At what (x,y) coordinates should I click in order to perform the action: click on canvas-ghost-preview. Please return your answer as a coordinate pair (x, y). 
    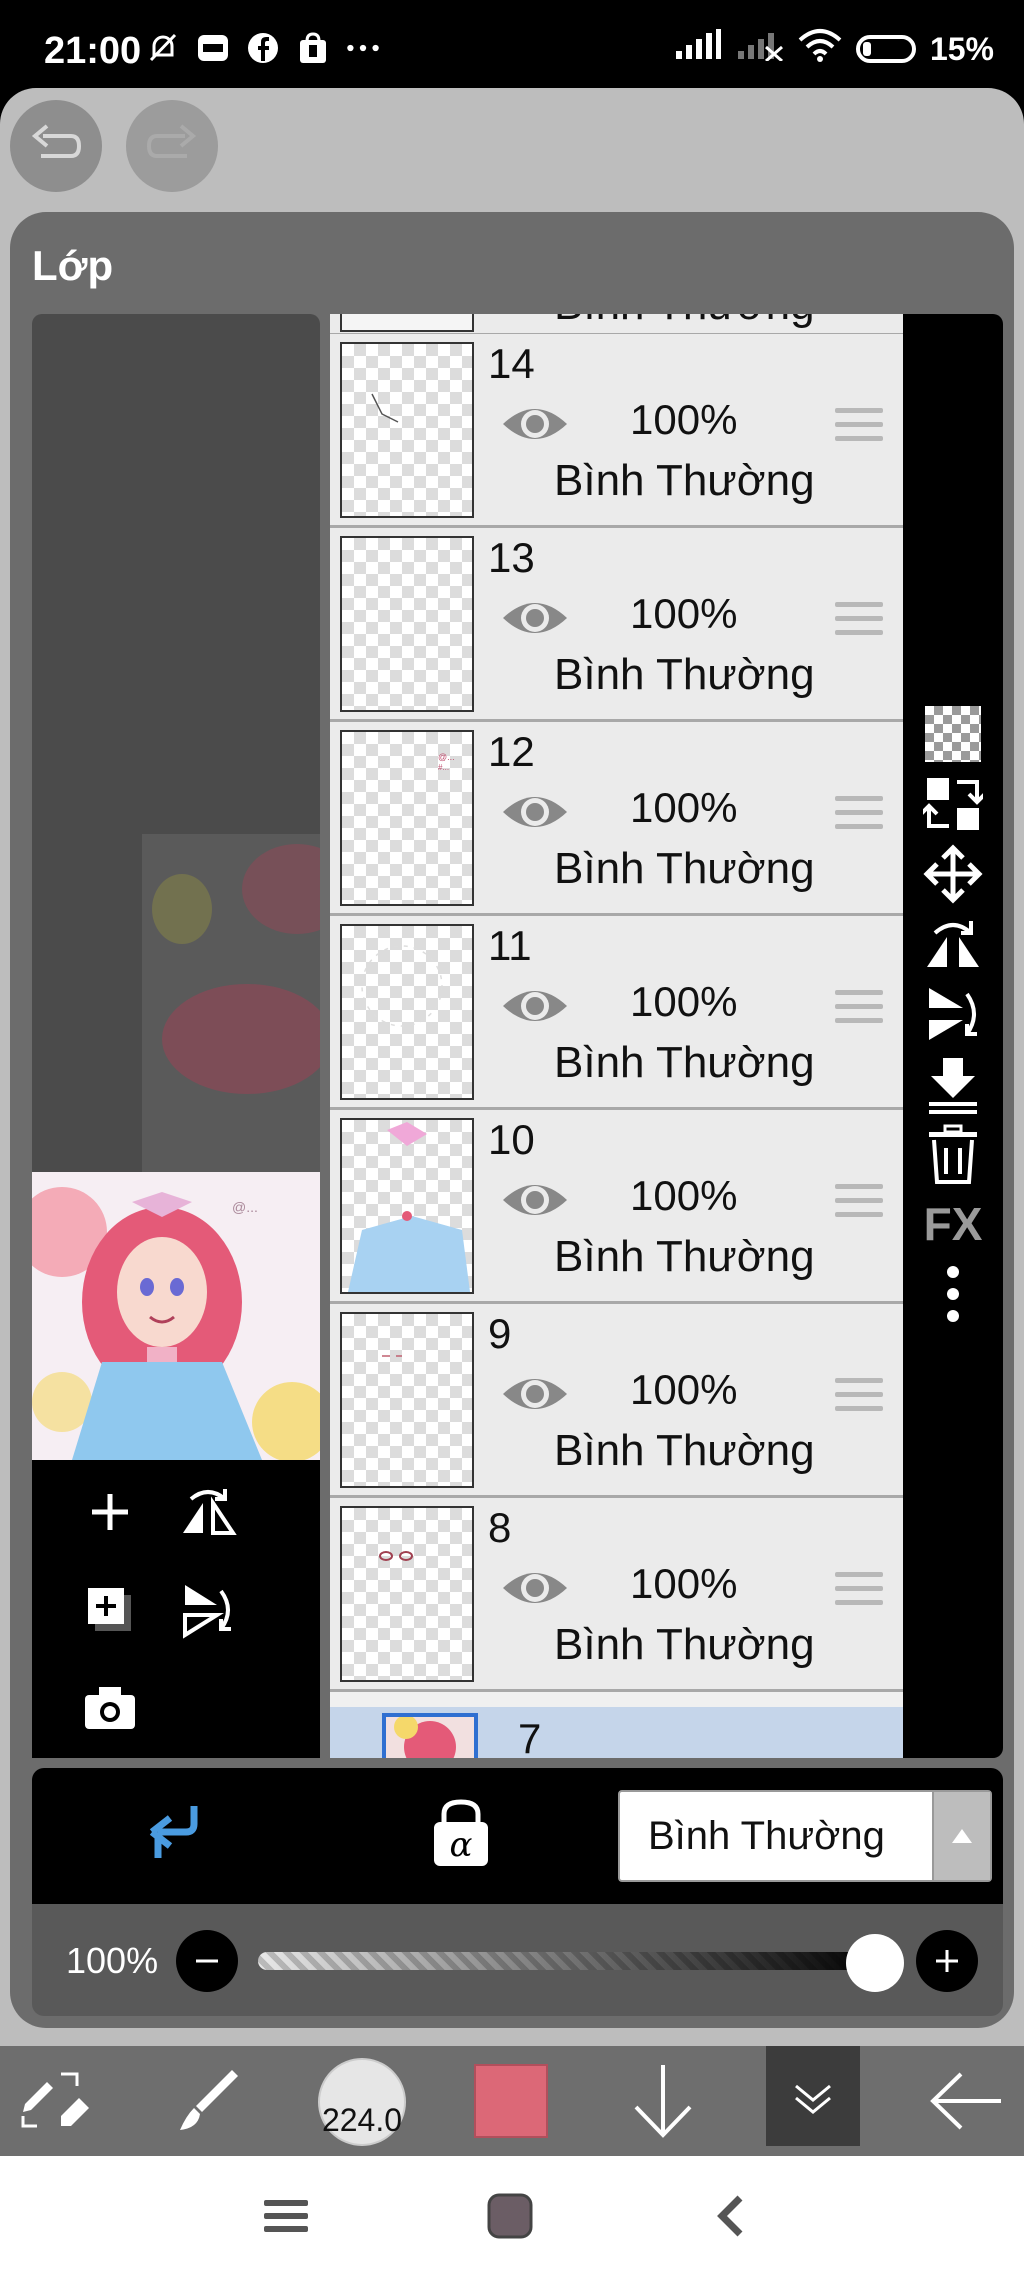
    Looking at the image, I should click on (231, 1004).